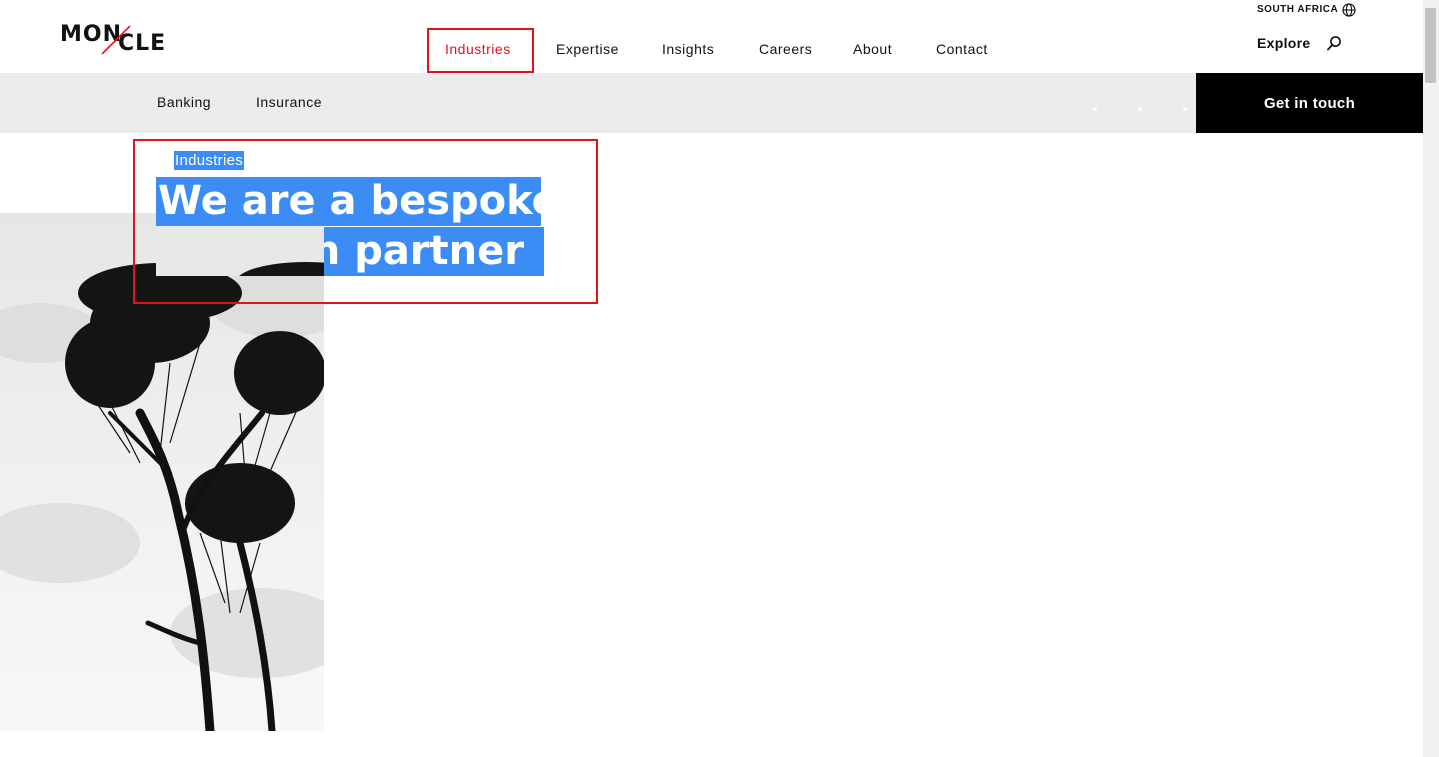  What do you see at coordinates (785, 49) in the screenshot?
I see `nav-item-careers: Careers` at bounding box center [785, 49].